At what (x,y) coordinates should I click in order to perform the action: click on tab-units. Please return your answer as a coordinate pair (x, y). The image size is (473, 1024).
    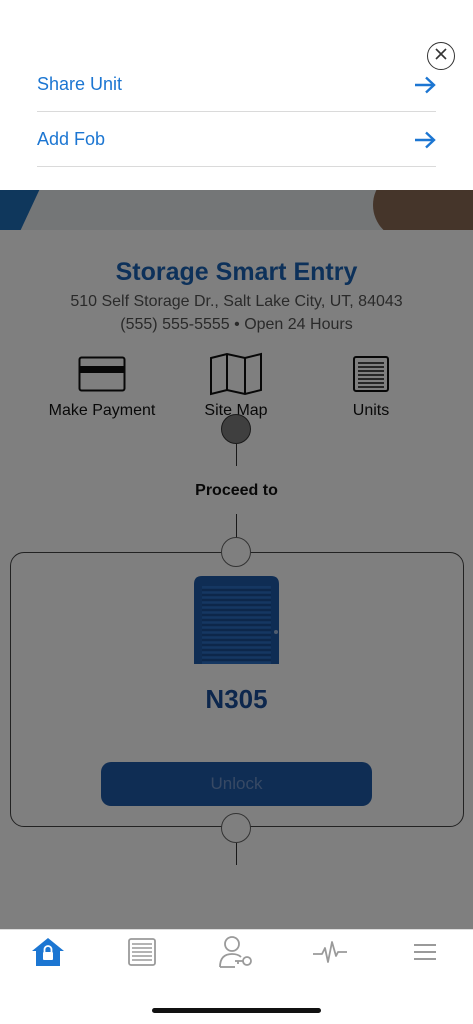
    Looking at the image, I should click on (142, 954).